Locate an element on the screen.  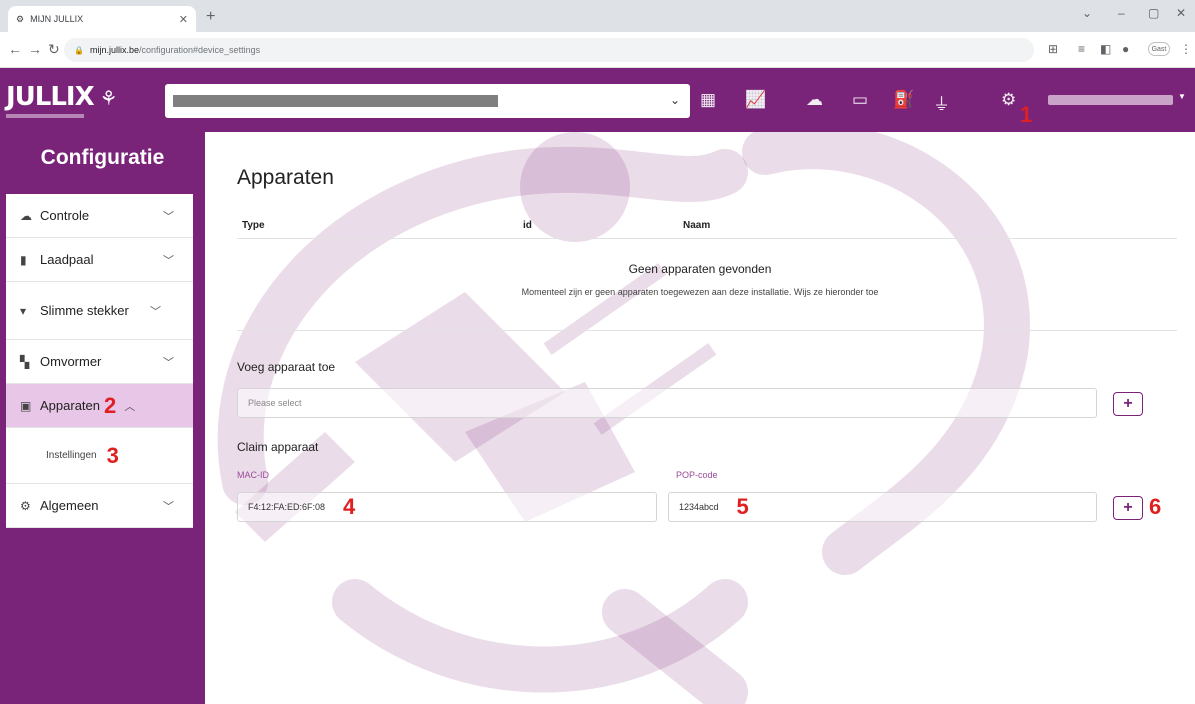
reading-list-icon: ≡ is located at coordinates (1081, 49).